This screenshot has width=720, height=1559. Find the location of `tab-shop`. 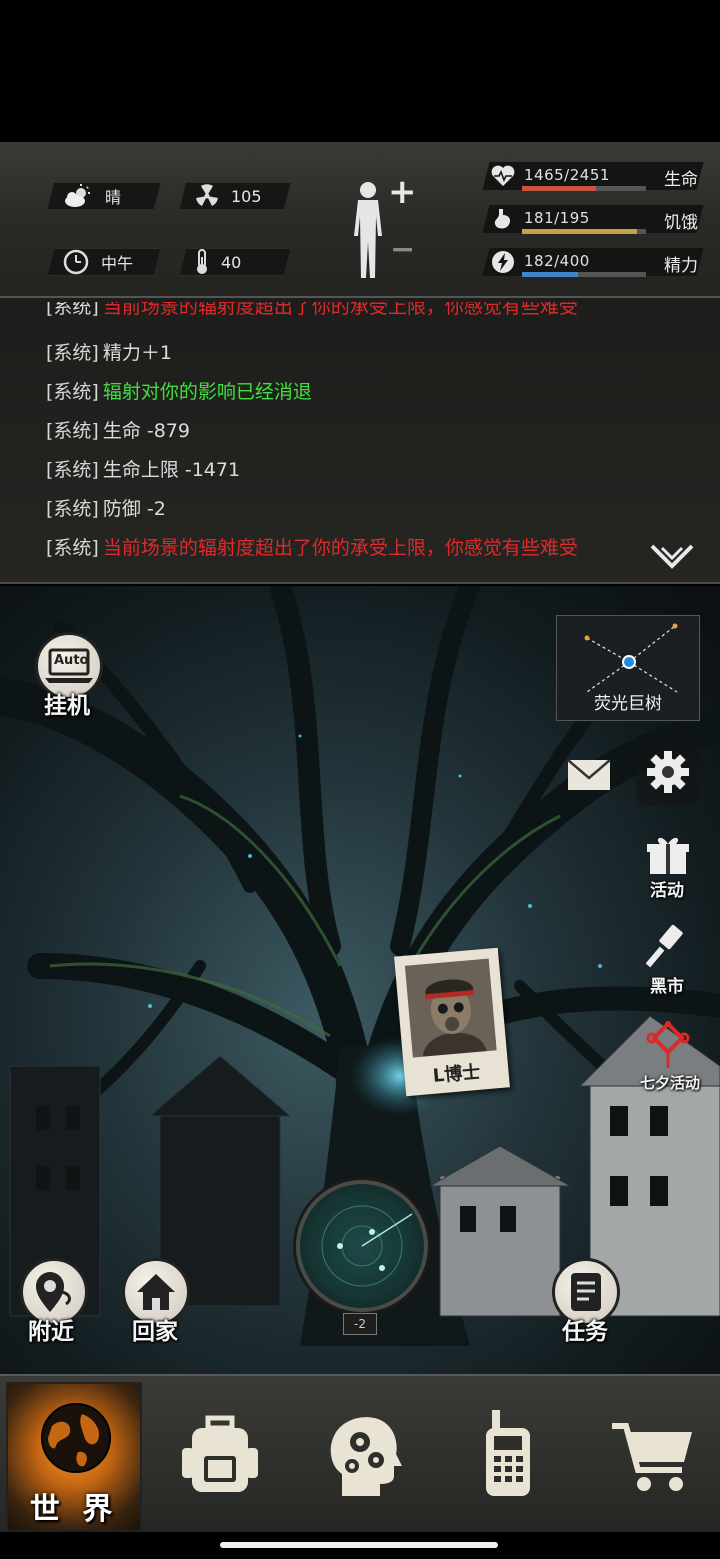

tab-shop is located at coordinates (650, 1457).